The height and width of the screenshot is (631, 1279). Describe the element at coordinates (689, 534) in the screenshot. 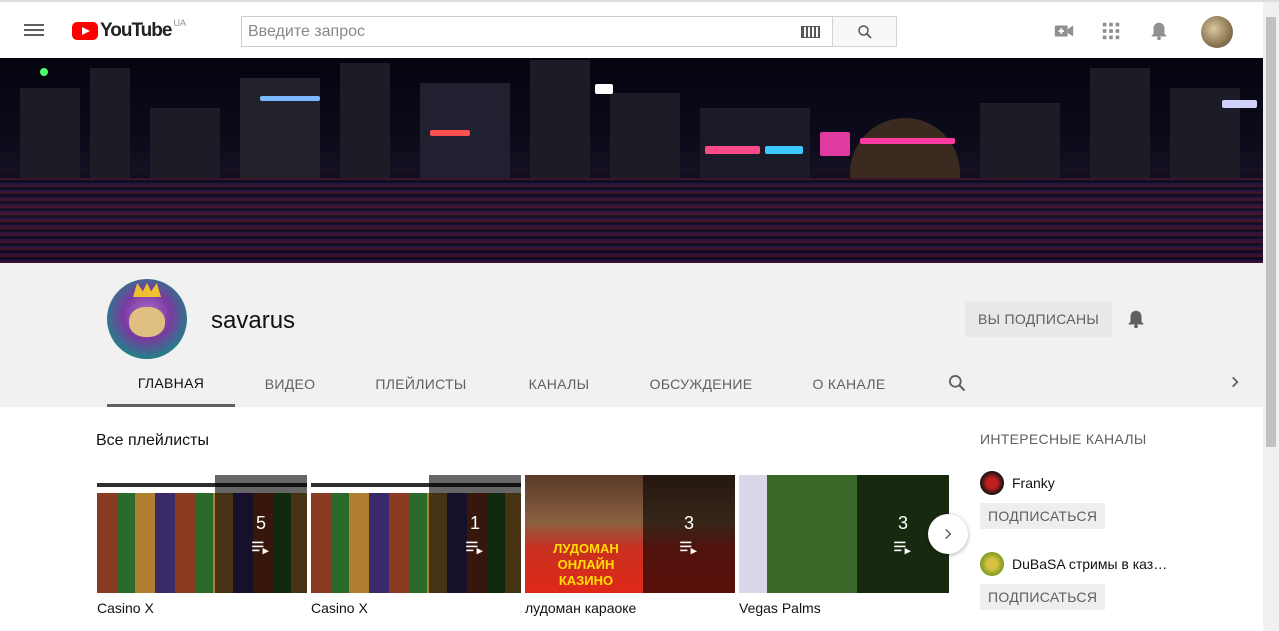

I see `playlist-overlay: 3` at that location.